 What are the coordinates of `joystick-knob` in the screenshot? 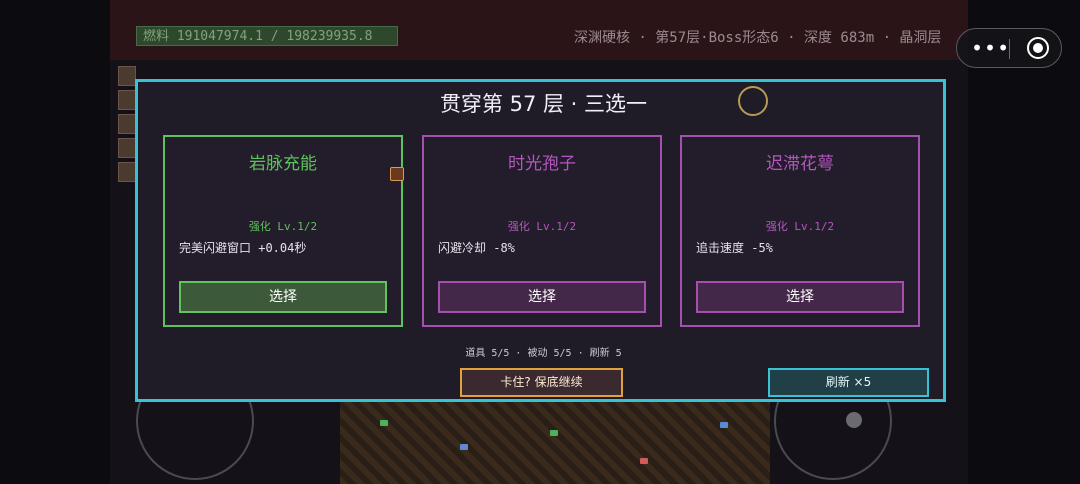 It's located at (854, 420).